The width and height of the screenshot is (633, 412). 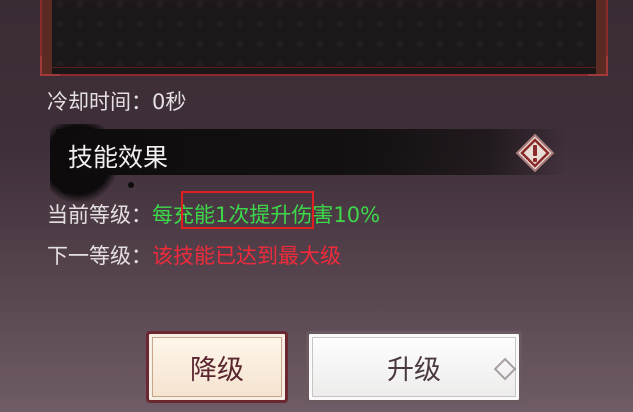 I want to click on upgrade-button: 升级, so click(x=414, y=367).